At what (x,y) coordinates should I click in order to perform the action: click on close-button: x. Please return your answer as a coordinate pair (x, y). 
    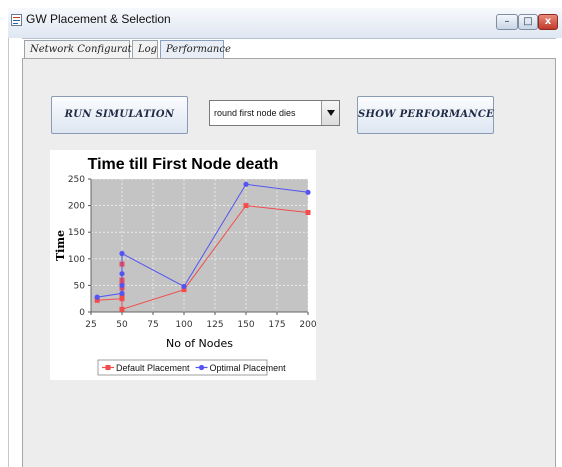
    Looking at the image, I should click on (548, 22).